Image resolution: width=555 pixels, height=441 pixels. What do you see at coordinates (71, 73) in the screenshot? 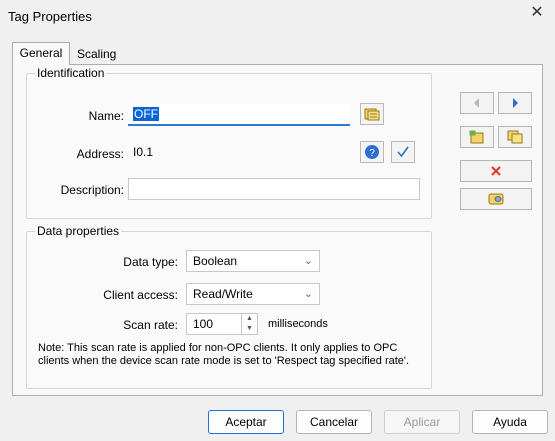
I see `identification-legend: Identification` at bounding box center [71, 73].